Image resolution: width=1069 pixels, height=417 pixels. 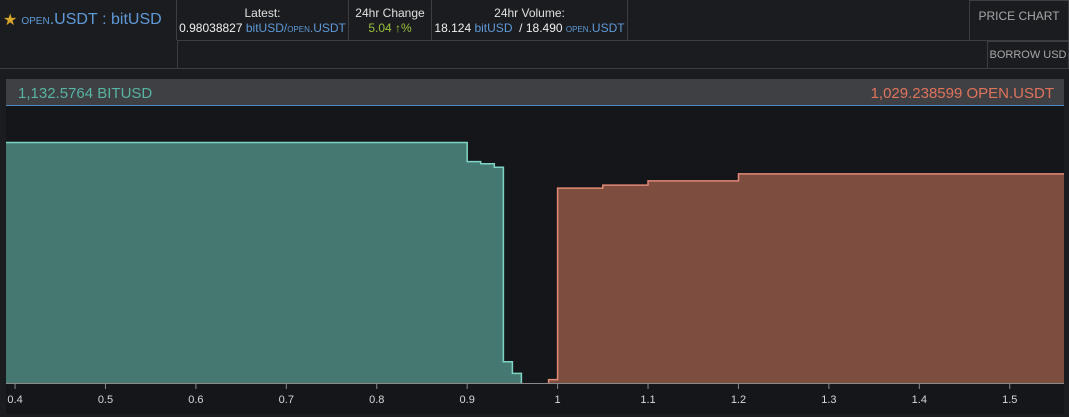 What do you see at coordinates (380, 28) in the screenshot?
I see `change-number: 5.04` at bounding box center [380, 28].